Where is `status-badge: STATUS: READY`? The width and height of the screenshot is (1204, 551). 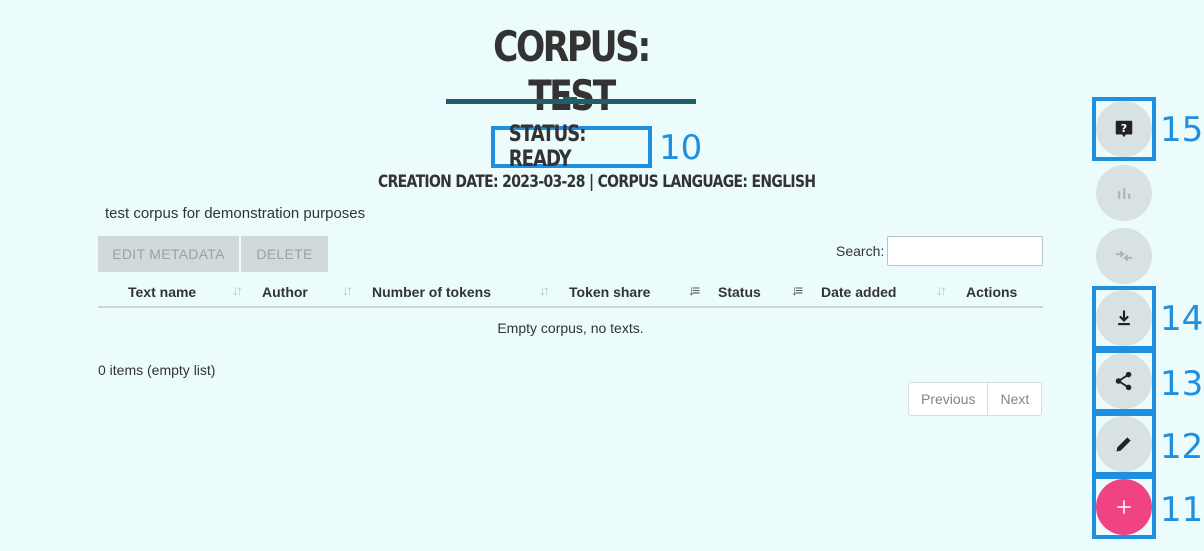 status-badge: STATUS: READY is located at coordinates (571, 147).